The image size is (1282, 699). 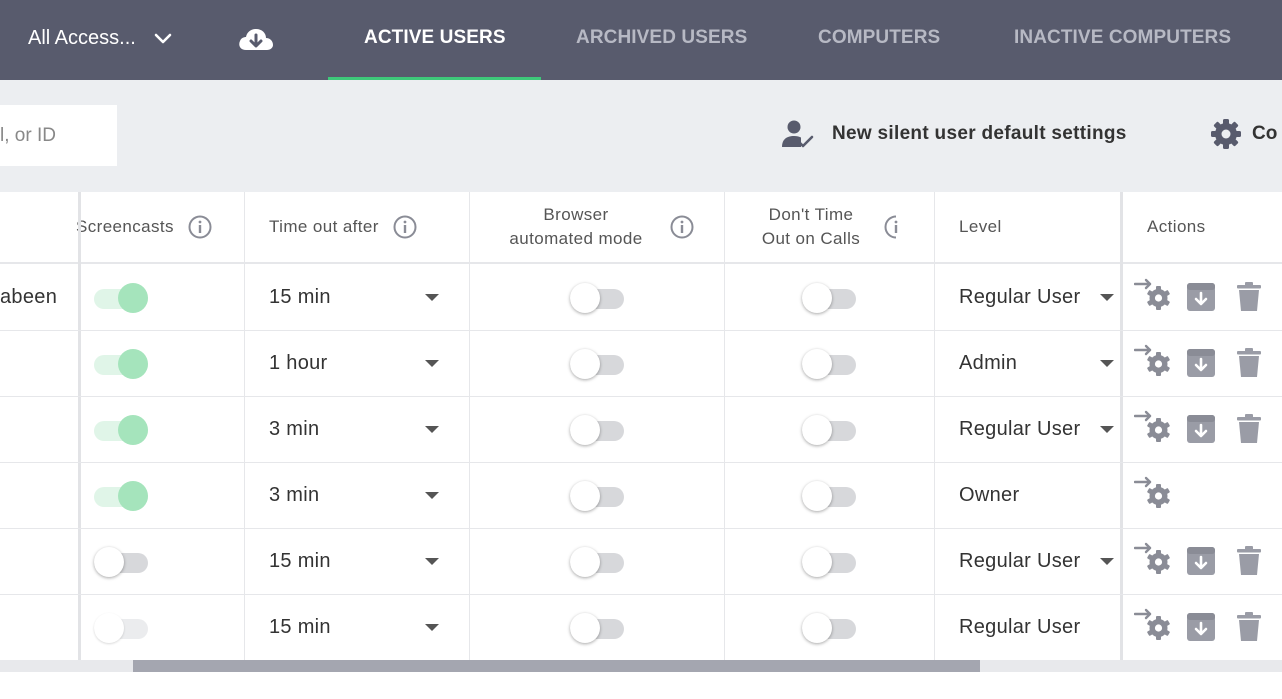 What do you see at coordinates (879, 38) in the screenshot?
I see `tab-computers: COMPUTERS` at bounding box center [879, 38].